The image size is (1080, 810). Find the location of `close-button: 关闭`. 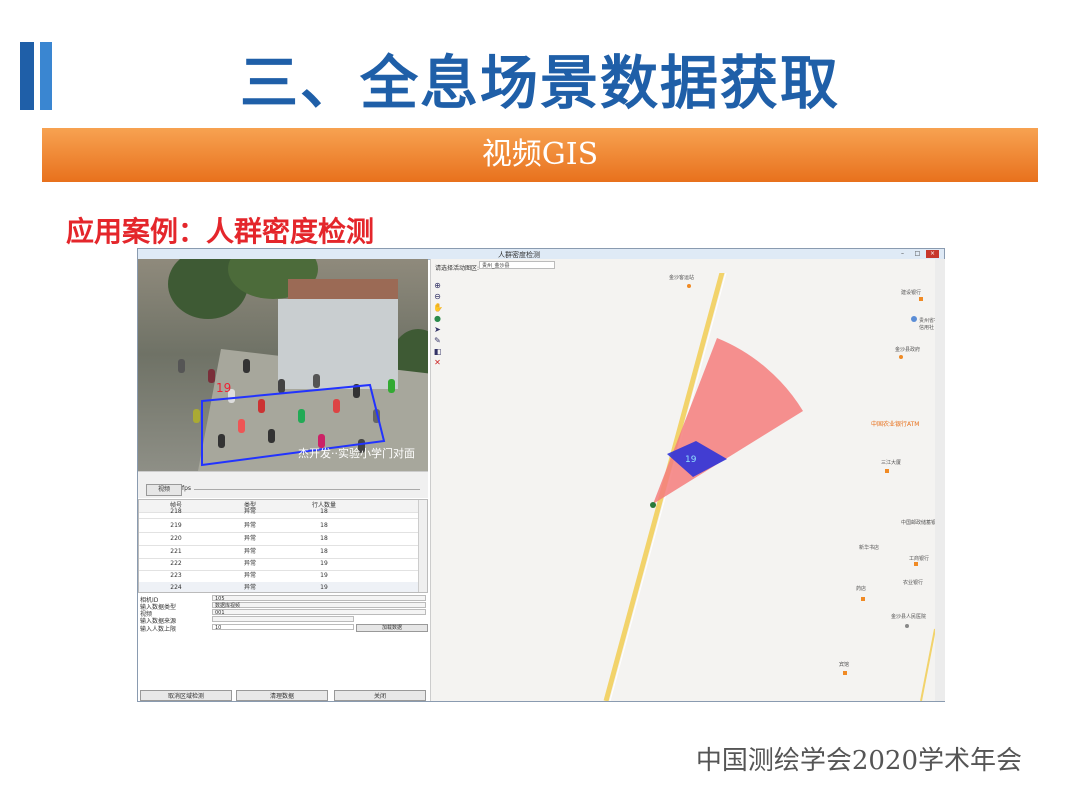

close-button: 关闭 is located at coordinates (380, 695).